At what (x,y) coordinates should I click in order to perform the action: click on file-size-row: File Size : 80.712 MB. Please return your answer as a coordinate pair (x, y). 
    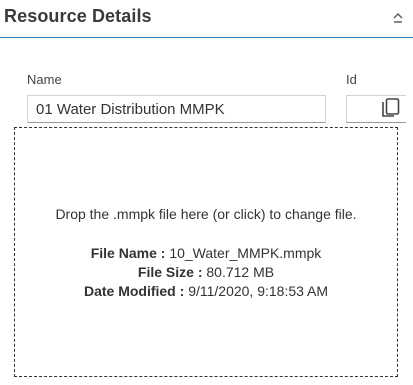
    Looking at the image, I should click on (206, 272).